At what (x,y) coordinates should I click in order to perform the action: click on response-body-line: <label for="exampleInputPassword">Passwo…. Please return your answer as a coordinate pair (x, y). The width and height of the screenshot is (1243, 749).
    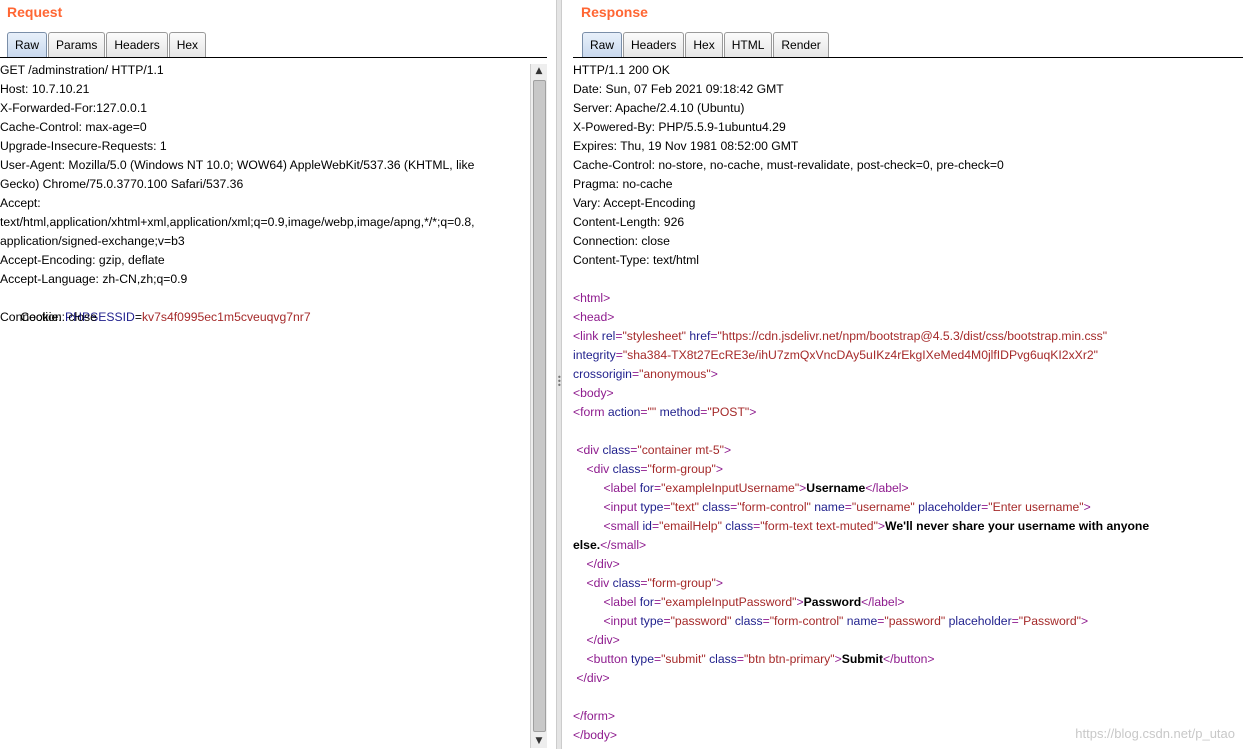
    Looking at the image, I should click on (908, 602).